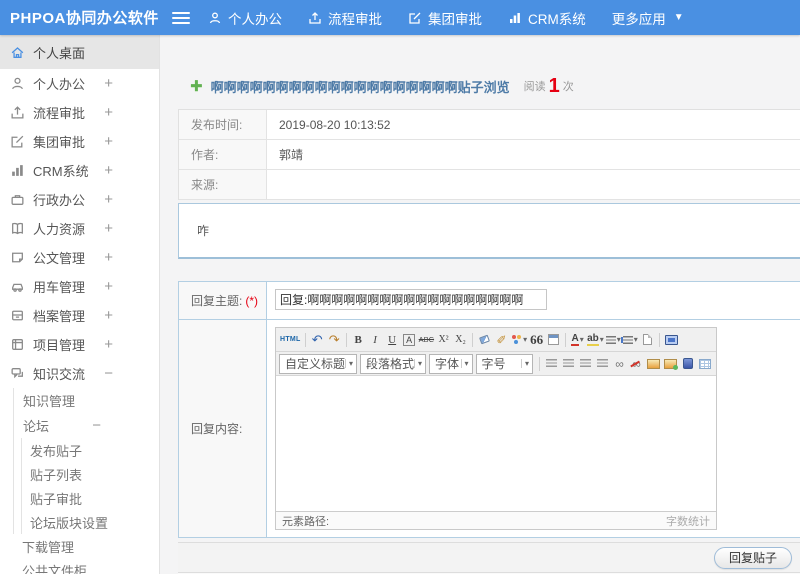 Image resolution: width=800 pixels, height=574 pixels. Describe the element at coordinates (602, 364) in the screenshot. I see `align-justify-button` at that location.